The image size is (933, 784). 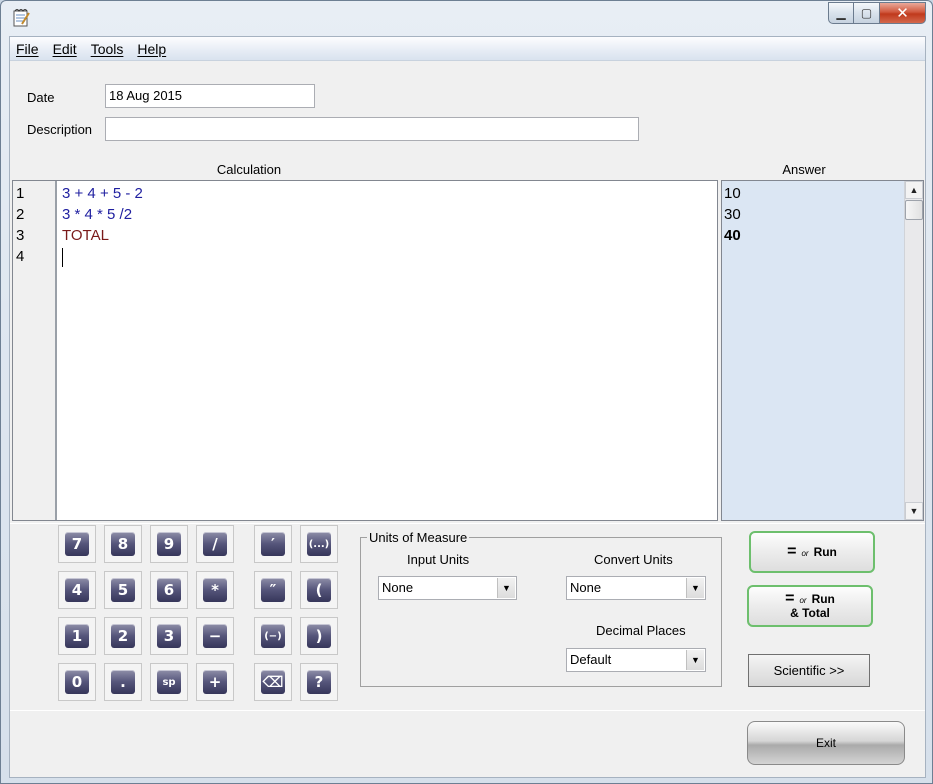 I want to click on key-multiply-button: *, so click(x=215, y=590).